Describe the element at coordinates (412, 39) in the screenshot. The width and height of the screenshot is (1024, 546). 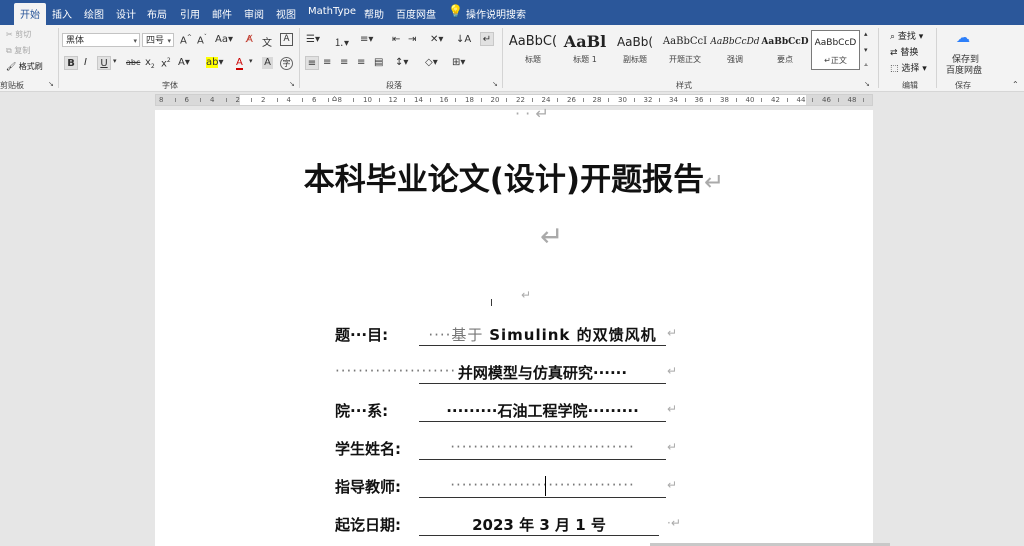
I see `increase-indent-icon: ⇥` at that location.